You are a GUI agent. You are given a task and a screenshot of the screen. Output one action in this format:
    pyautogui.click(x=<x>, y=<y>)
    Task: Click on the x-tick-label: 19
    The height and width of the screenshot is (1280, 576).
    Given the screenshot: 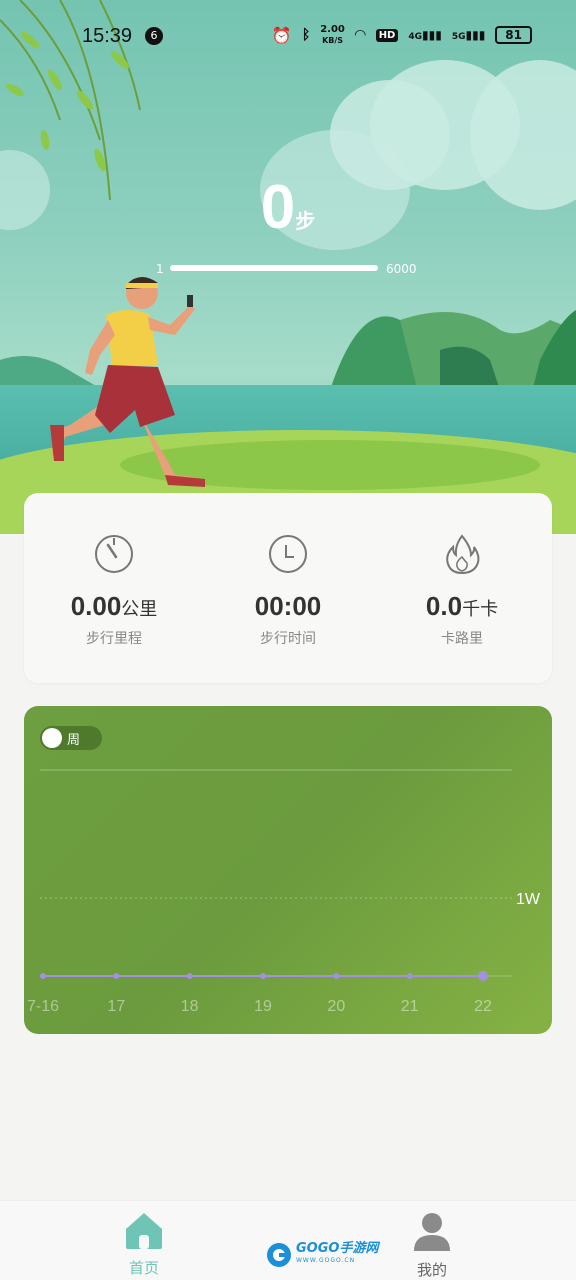 What is the action you would take?
    pyautogui.click(x=263, y=1006)
    